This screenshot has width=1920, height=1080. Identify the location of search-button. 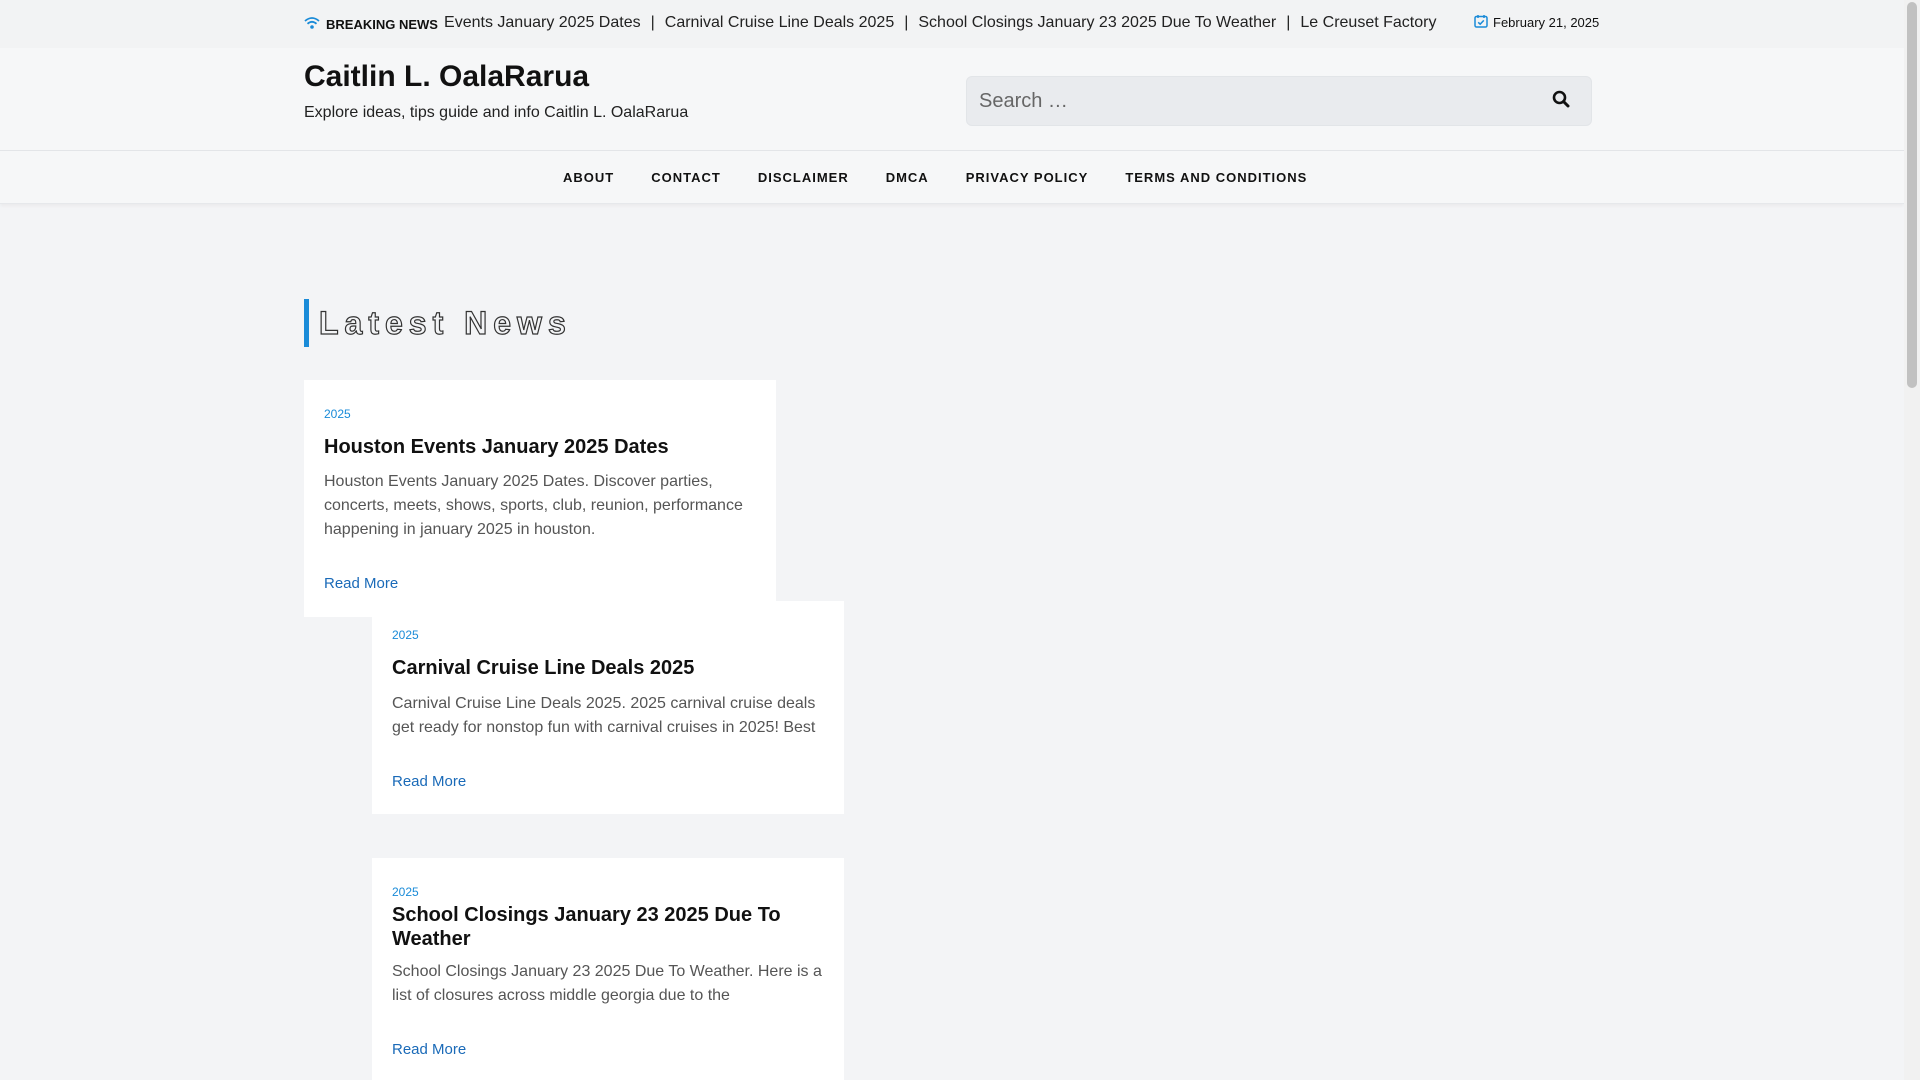
(1561, 101).